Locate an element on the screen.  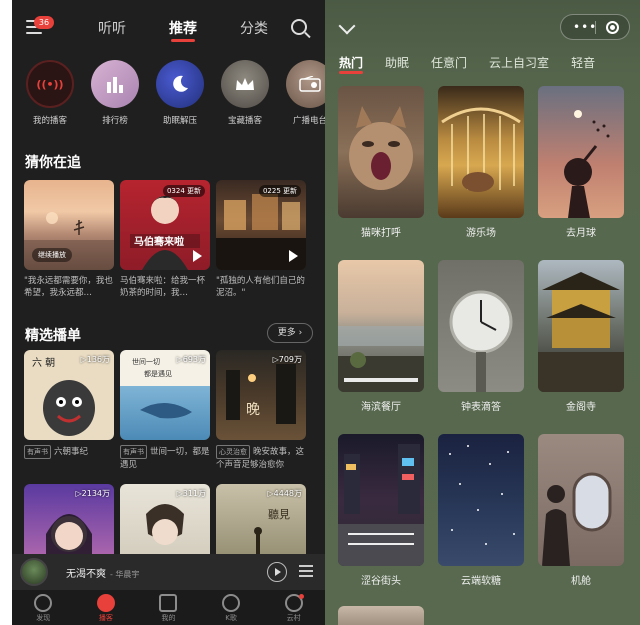
bottom-nav: 发现 播客 我的 K歌 云村 is located at coordinates (168, 607).